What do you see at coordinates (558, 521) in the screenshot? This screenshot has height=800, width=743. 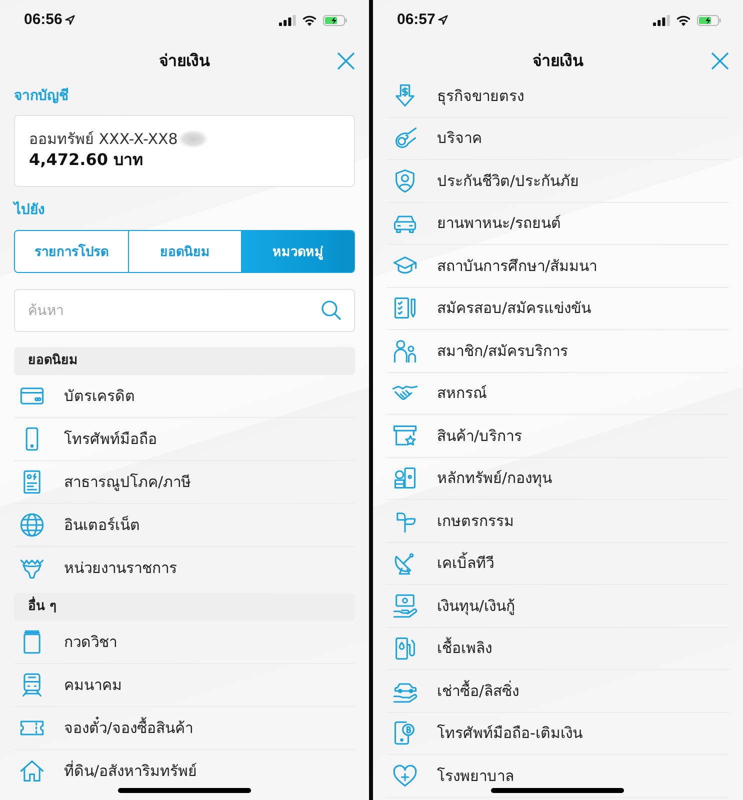 I see `category-item: เกษตรกรรม` at bounding box center [558, 521].